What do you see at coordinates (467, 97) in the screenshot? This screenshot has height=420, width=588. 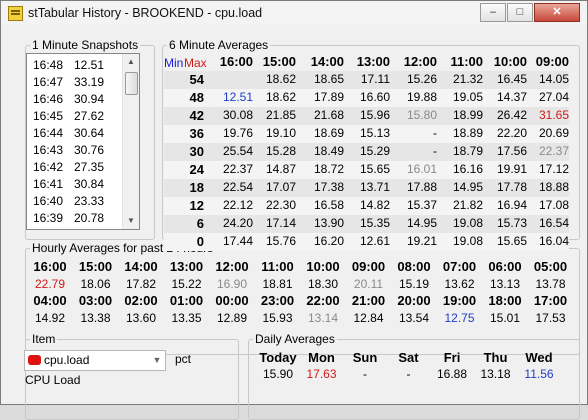 I see `grid-cell: 19.05` at bounding box center [467, 97].